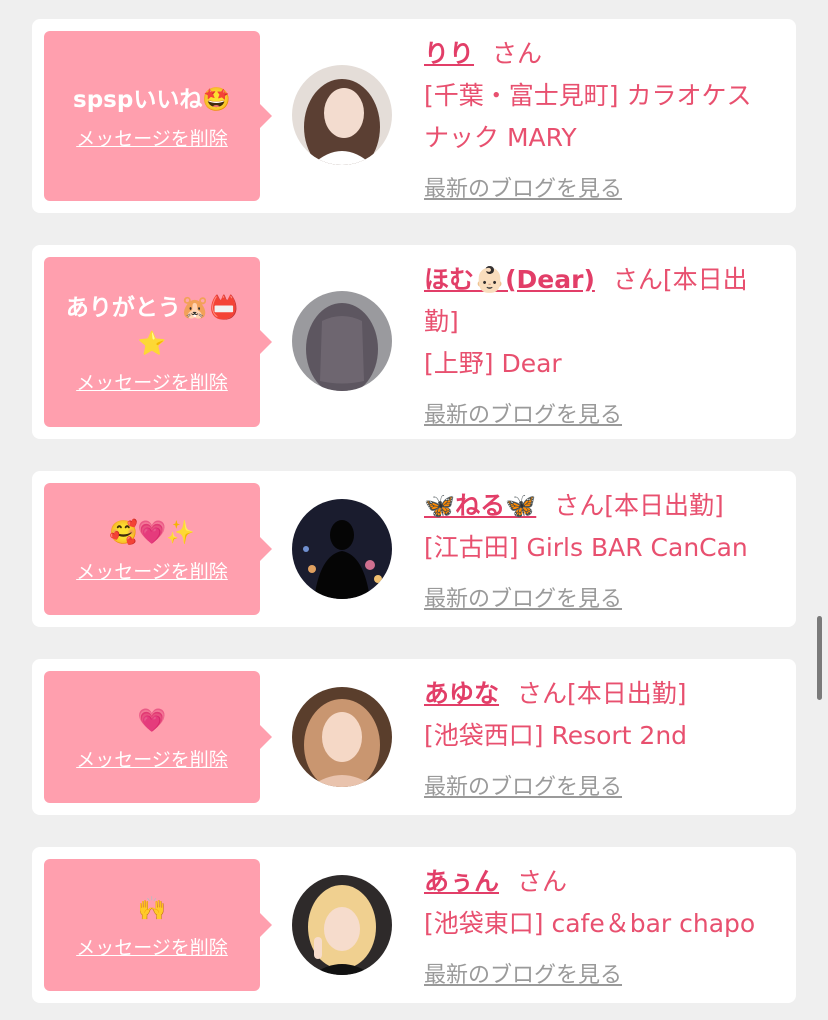 The height and width of the screenshot is (1020, 828). Describe the element at coordinates (590, 923) in the screenshot. I see `shop-info: [池袋東口] cafe＆bar chapo` at that location.